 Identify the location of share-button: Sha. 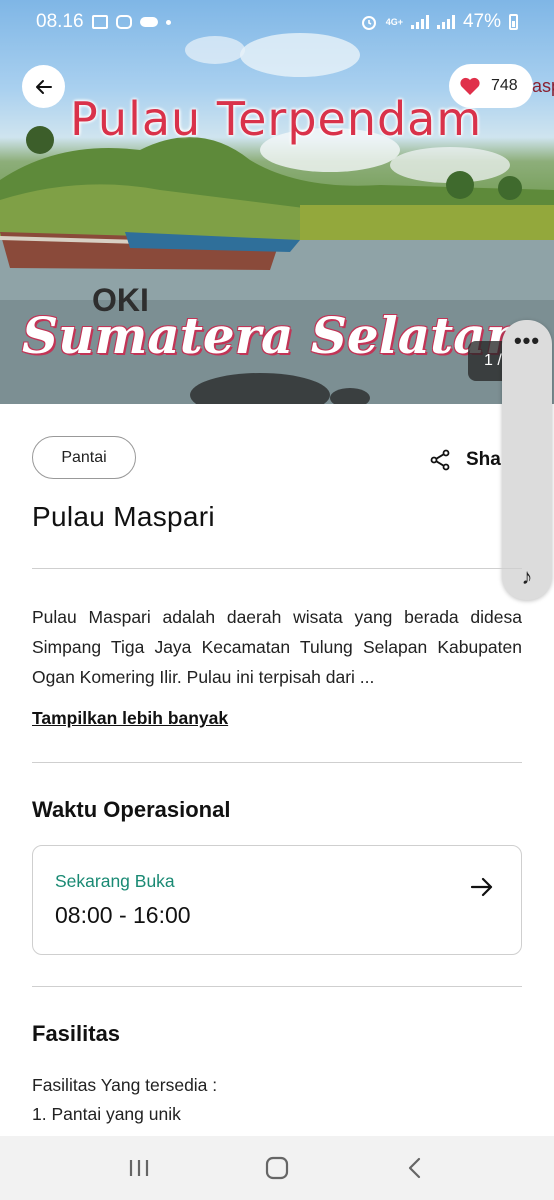
(464, 460).